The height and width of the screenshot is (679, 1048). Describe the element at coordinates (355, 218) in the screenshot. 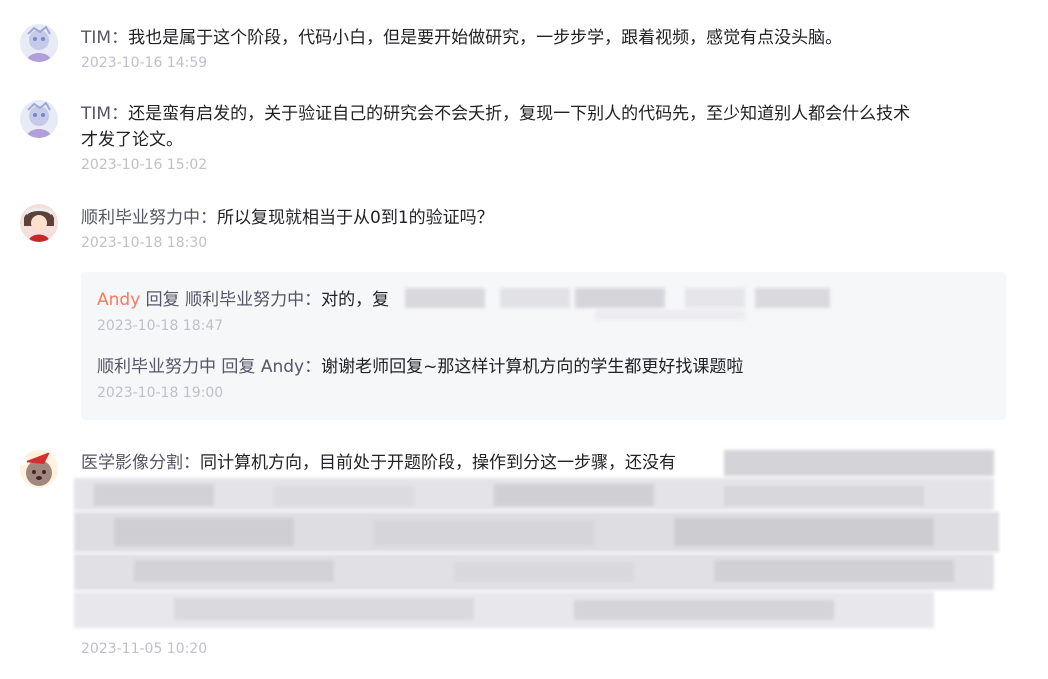

I see `comment-text: 所以复现就相当于从0到1的验证吗？` at that location.